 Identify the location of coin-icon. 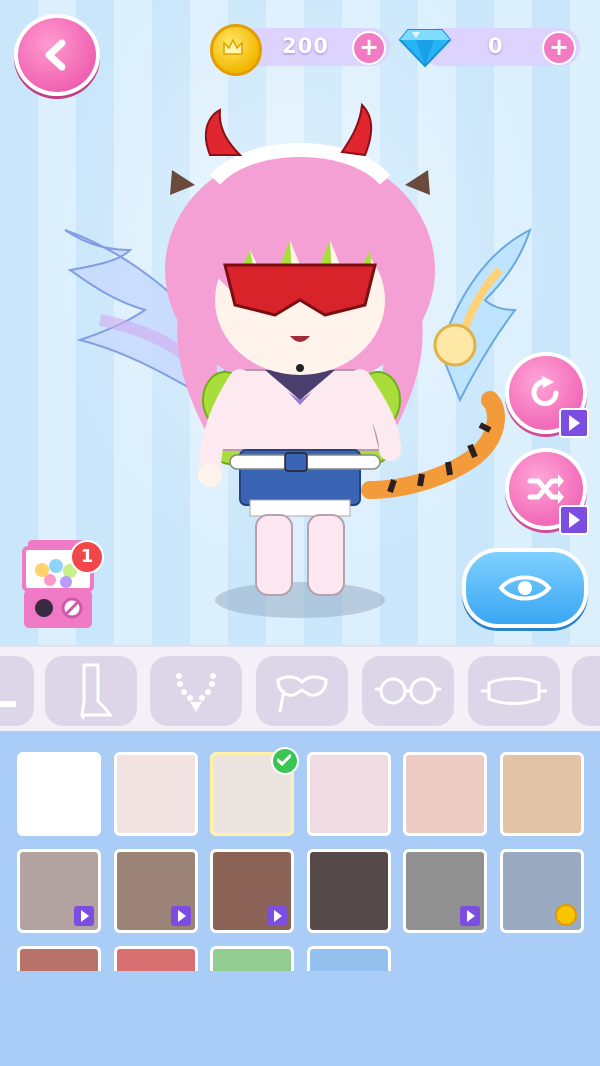
(566, 915).